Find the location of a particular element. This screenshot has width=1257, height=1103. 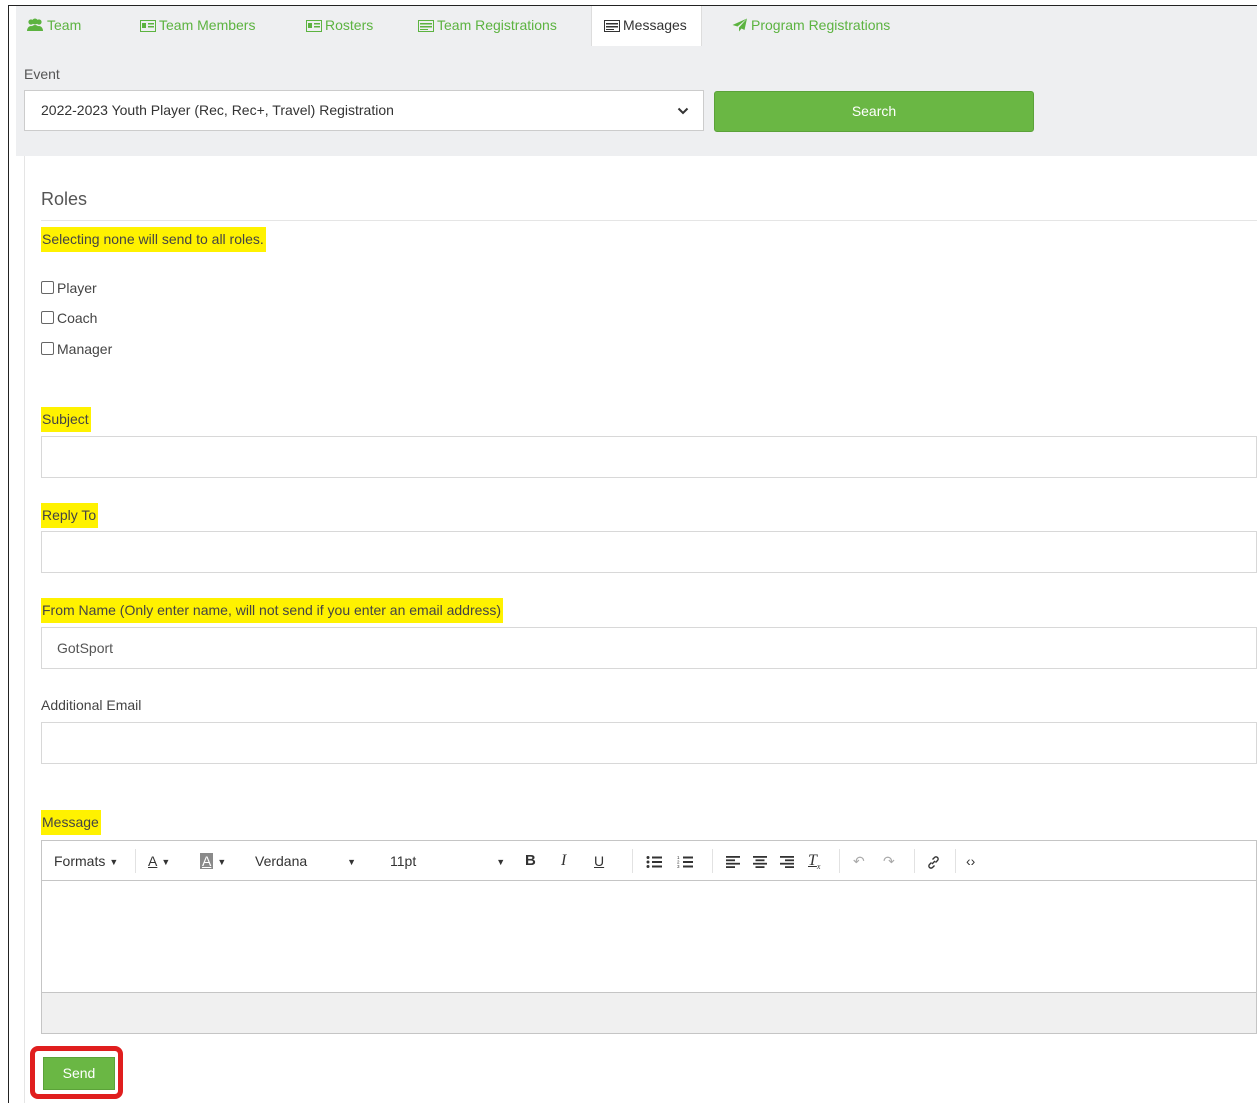

align-right-button is located at coordinates (787, 861).